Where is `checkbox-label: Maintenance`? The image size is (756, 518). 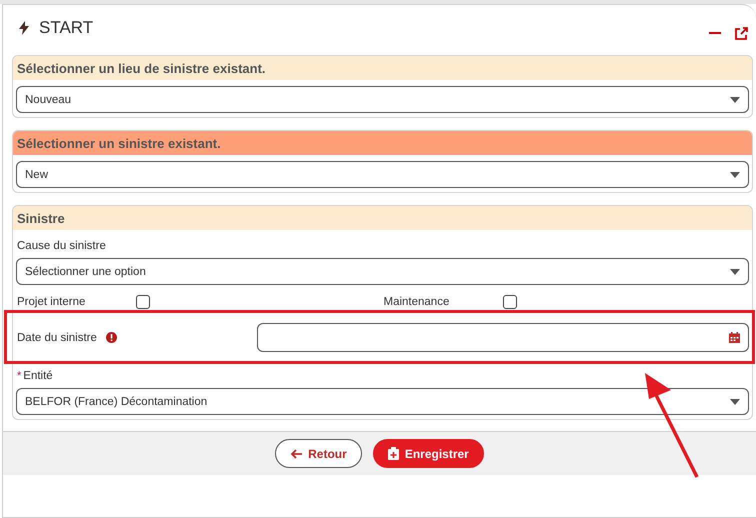 checkbox-label: Maintenance is located at coordinates (416, 302).